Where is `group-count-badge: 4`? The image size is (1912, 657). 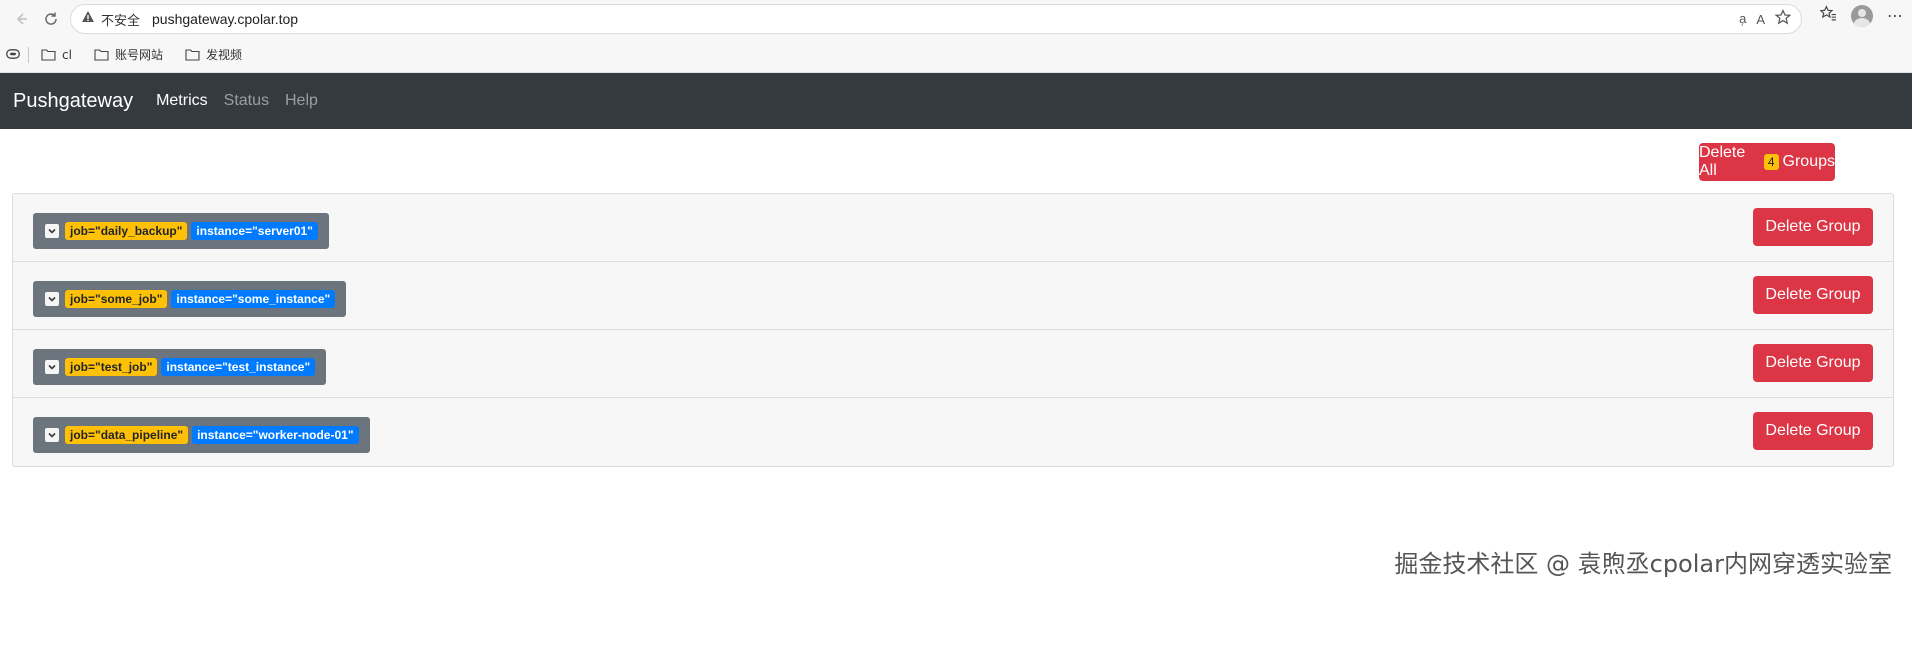 group-count-badge: 4 is located at coordinates (1771, 162).